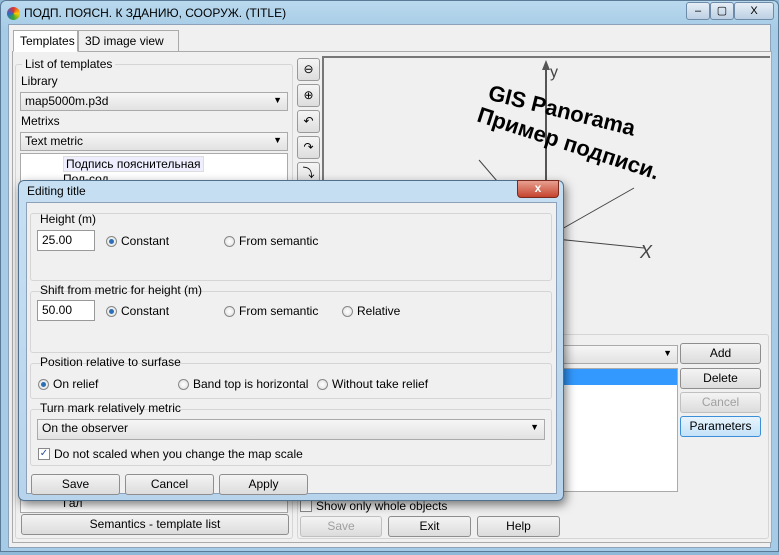 Image resolution: width=779 pixels, height=555 pixels. I want to click on dialog-cancel-button: Cancel, so click(169, 484).